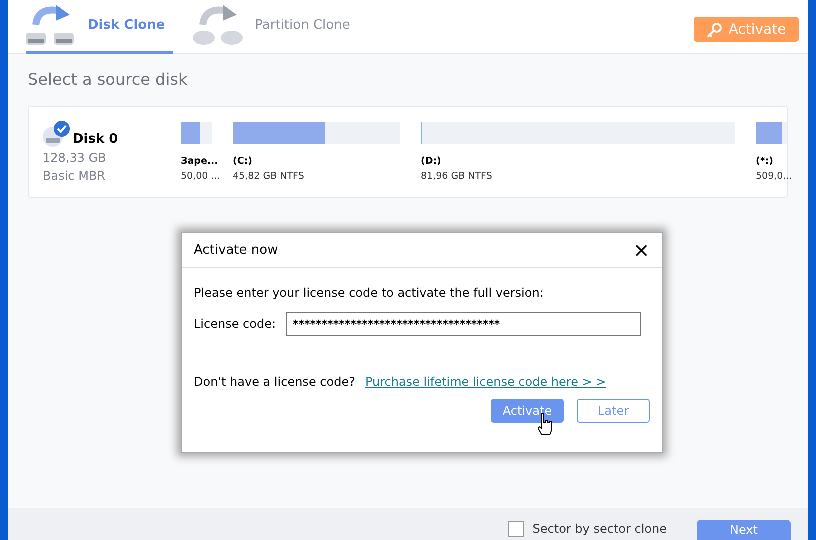 The height and width of the screenshot is (540, 816). Describe the element at coordinates (587, 529) in the screenshot. I see `sector-clone-checkbox: Sector by sector clone` at that location.